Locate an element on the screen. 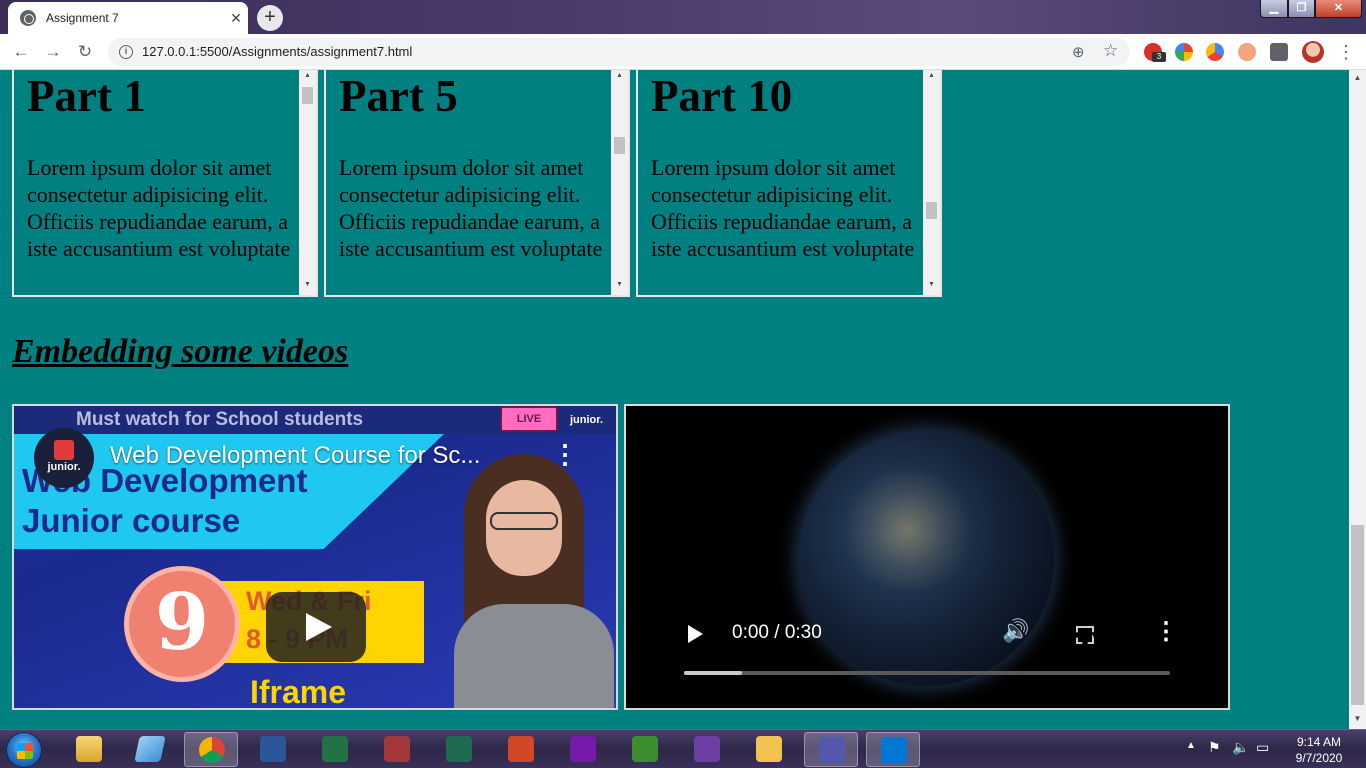  close-tab-icon: ✕ is located at coordinates (236, 18).